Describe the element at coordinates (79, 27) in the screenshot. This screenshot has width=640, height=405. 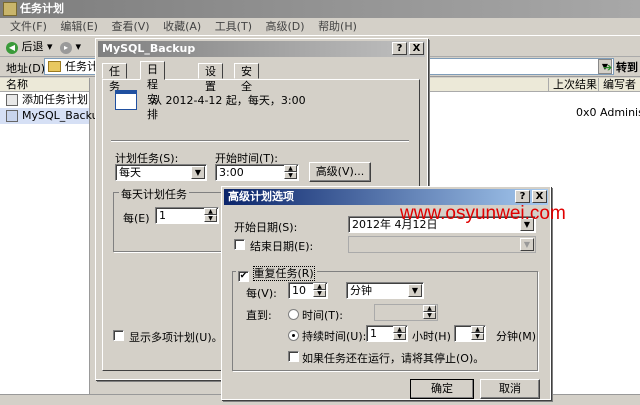
I see `menu-edit: 编辑(E)` at that location.